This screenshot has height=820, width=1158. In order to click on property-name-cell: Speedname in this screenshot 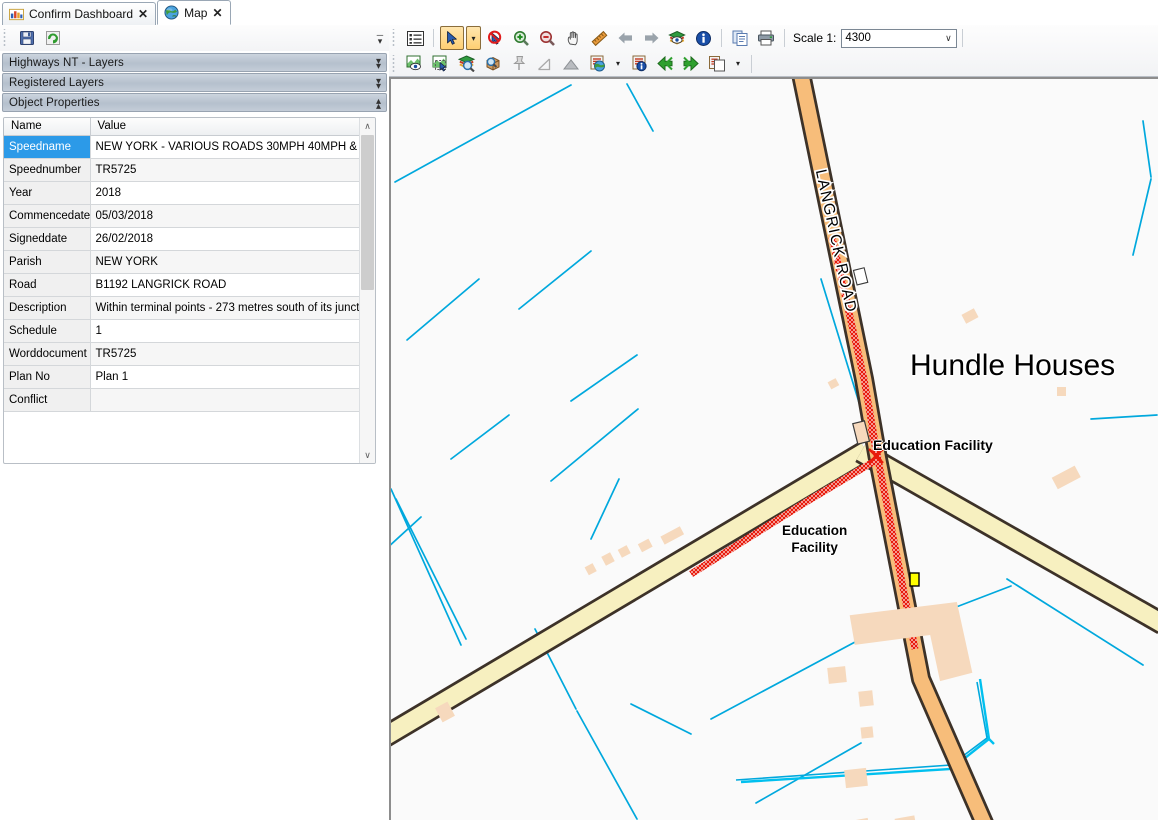, I will do `click(47, 147)`.